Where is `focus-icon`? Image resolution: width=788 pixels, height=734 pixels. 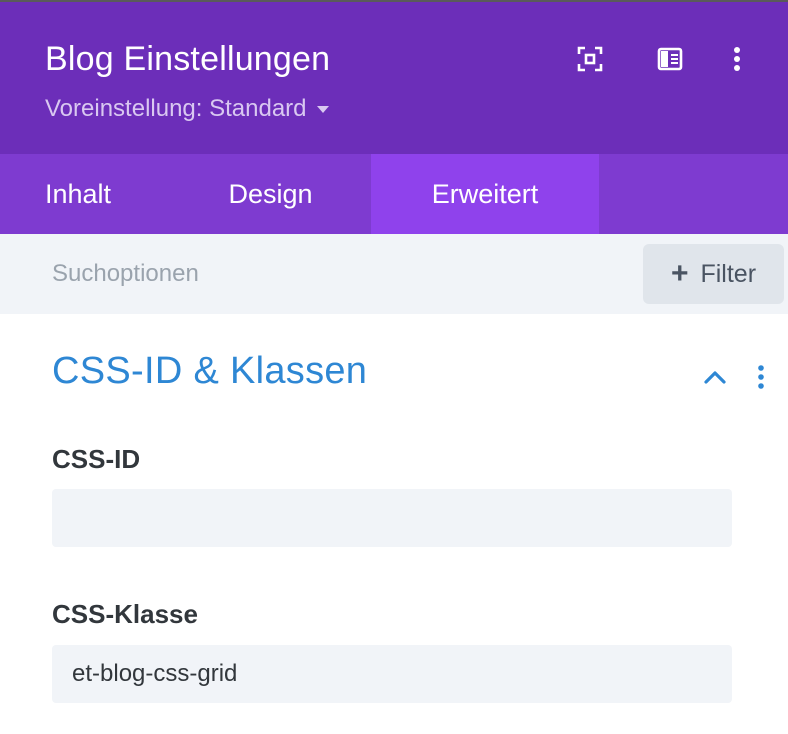
focus-icon is located at coordinates (590, 59).